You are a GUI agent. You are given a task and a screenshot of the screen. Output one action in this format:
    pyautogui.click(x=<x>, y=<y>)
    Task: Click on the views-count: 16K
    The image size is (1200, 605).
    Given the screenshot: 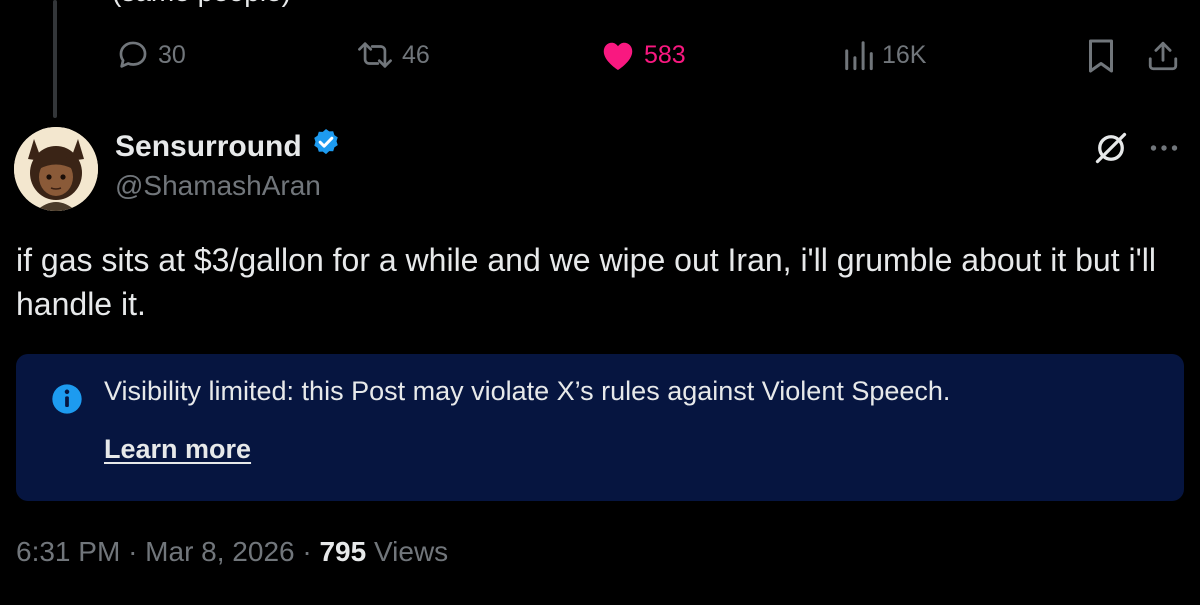 What is the action you would take?
    pyautogui.click(x=904, y=54)
    